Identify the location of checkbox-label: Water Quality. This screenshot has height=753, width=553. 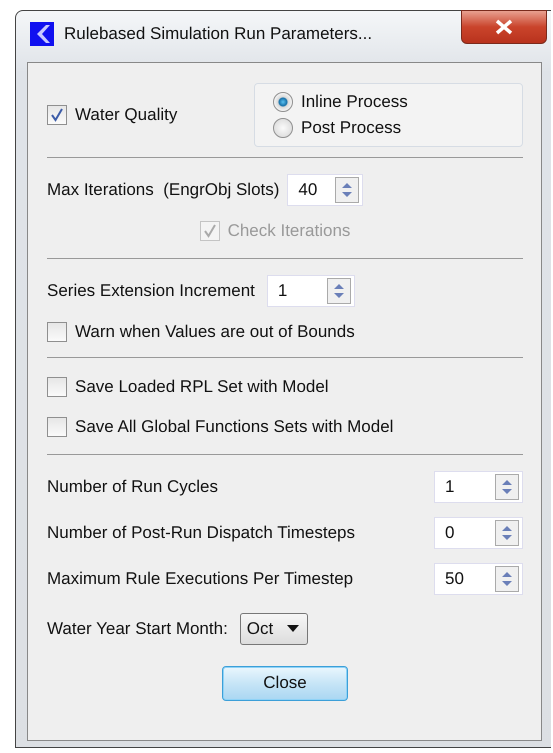
(126, 115).